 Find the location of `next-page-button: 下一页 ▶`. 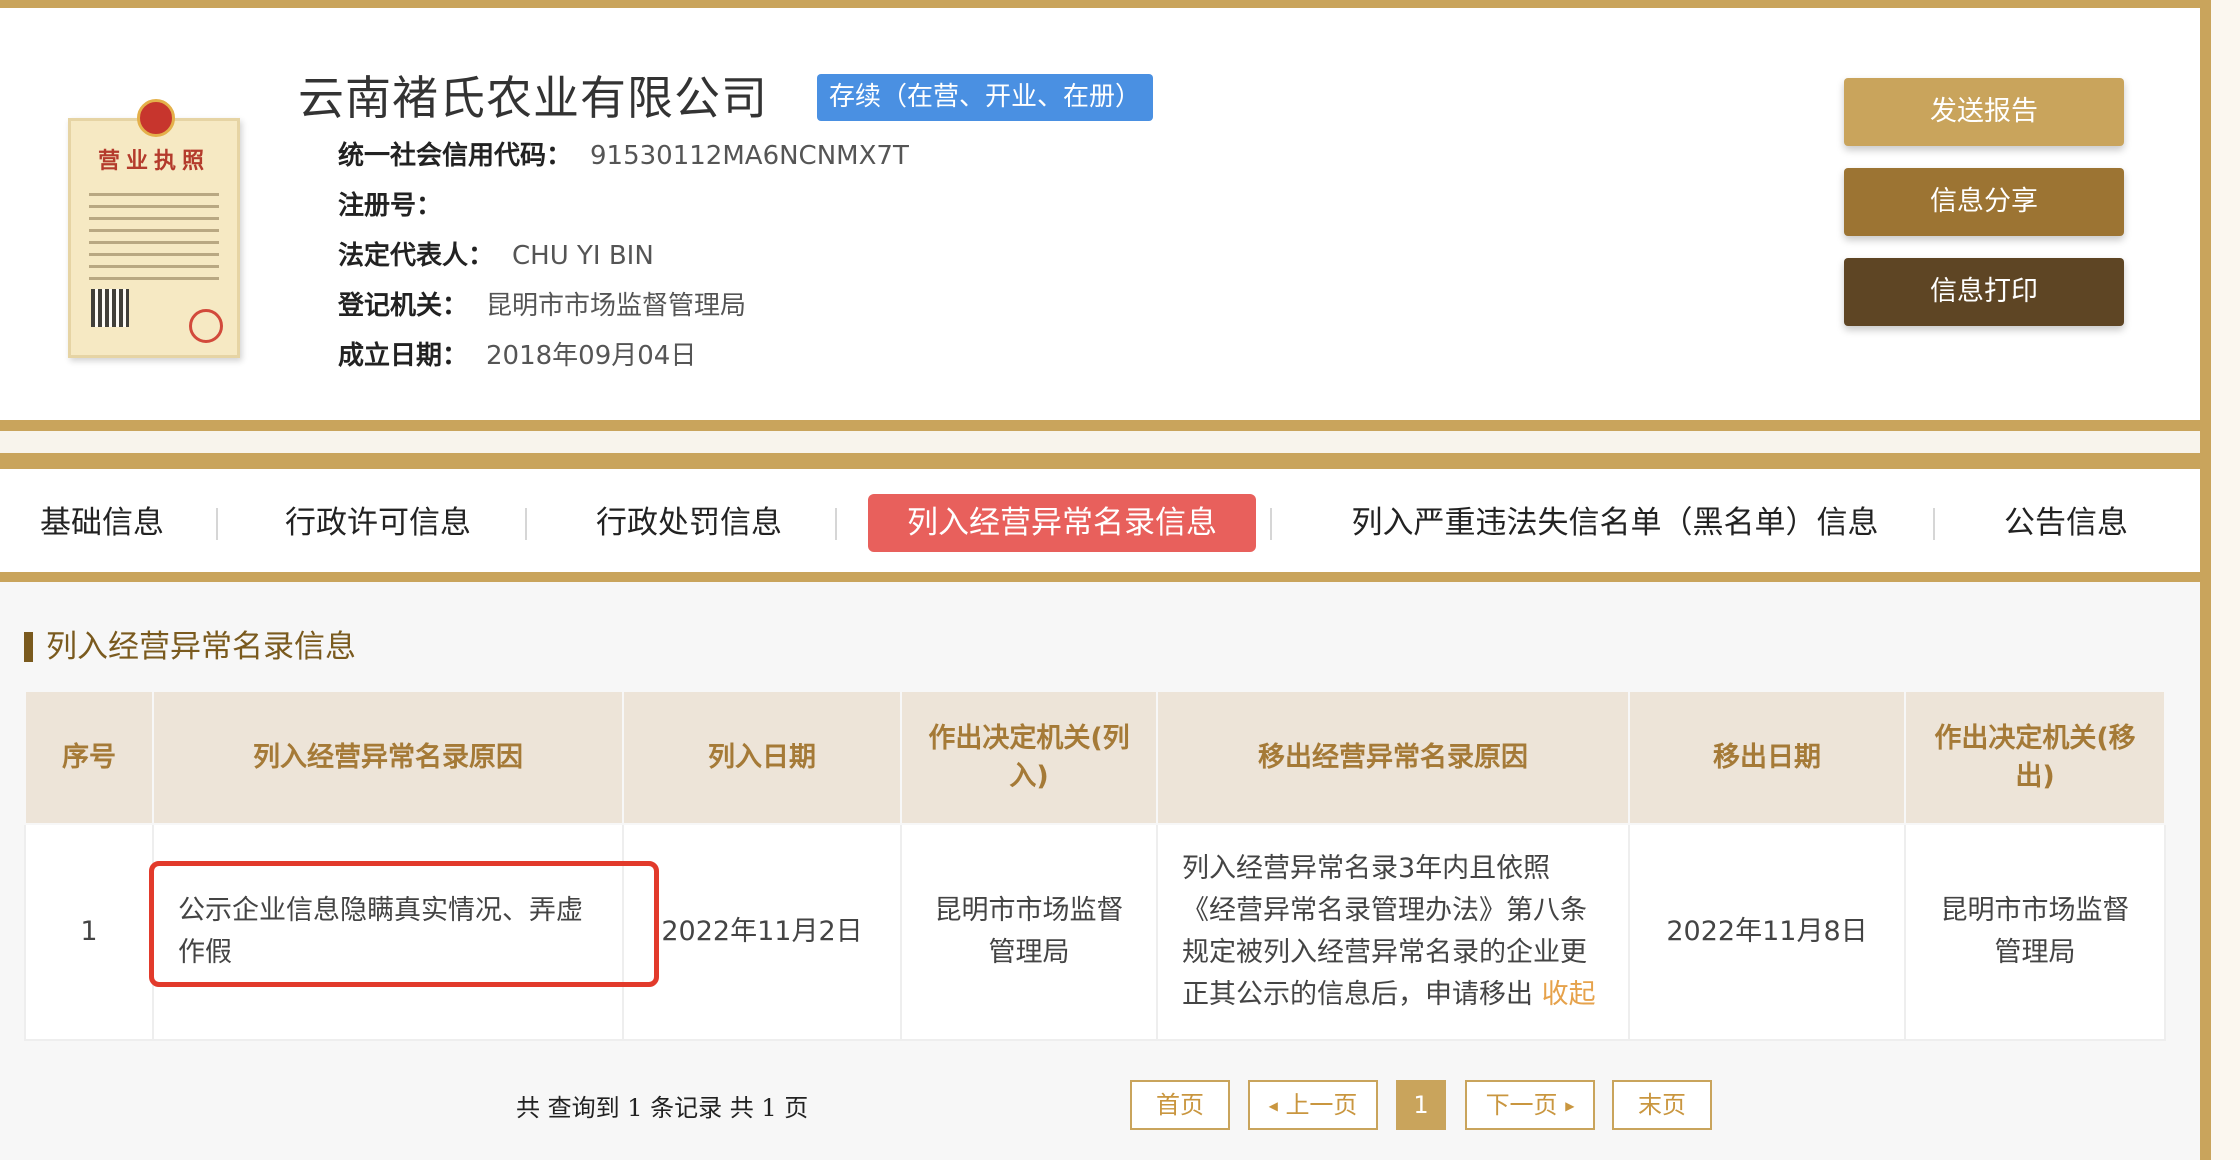

next-page-button: 下一页 ▶ is located at coordinates (1530, 1105).